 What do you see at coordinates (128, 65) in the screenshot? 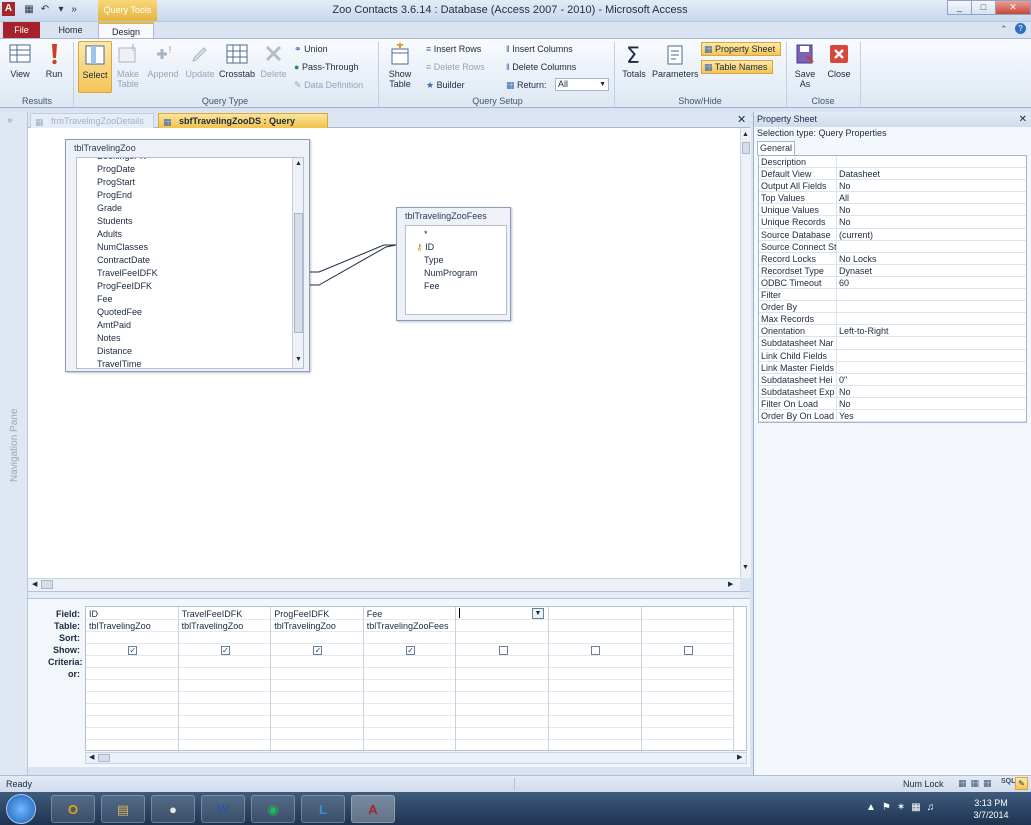
I see `make-table-button: ! Make Table` at bounding box center [128, 65].